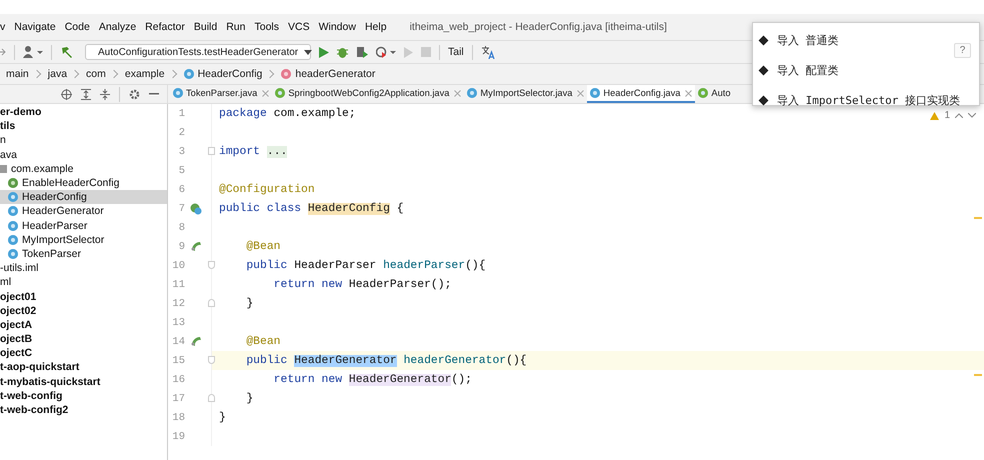  Describe the element at coordinates (77, 27) in the screenshot. I see `menu-item: Code` at that location.